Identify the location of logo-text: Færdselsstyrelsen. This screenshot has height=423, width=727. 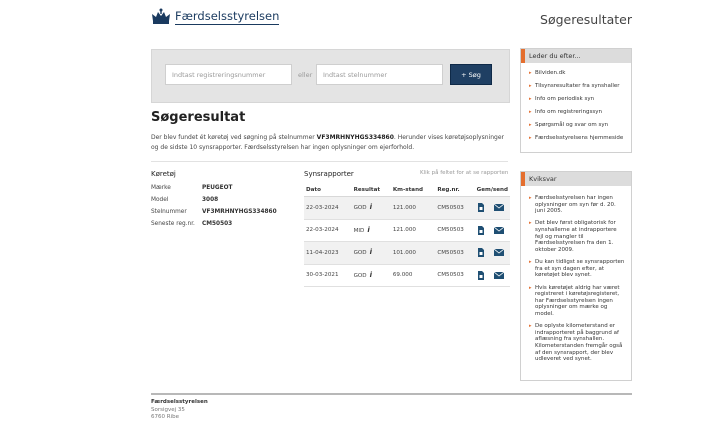
(227, 17).